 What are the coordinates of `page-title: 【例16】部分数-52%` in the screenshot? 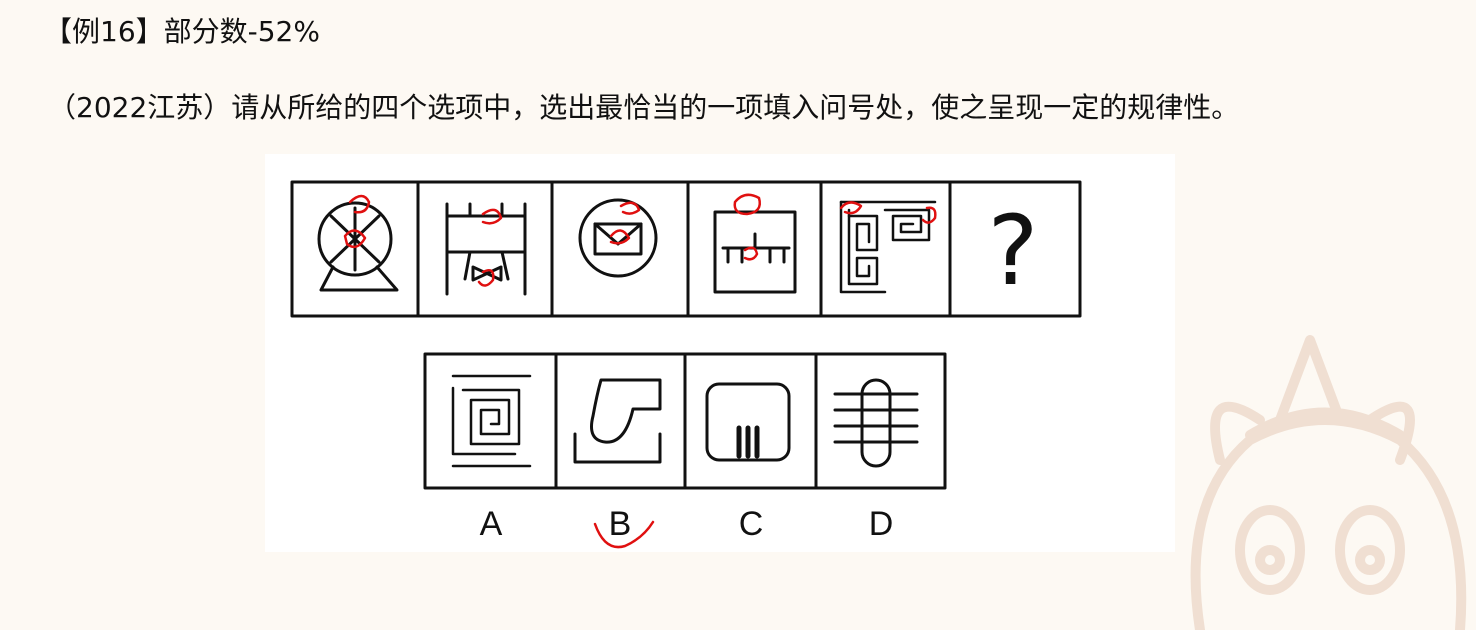 It's located at (182, 31).